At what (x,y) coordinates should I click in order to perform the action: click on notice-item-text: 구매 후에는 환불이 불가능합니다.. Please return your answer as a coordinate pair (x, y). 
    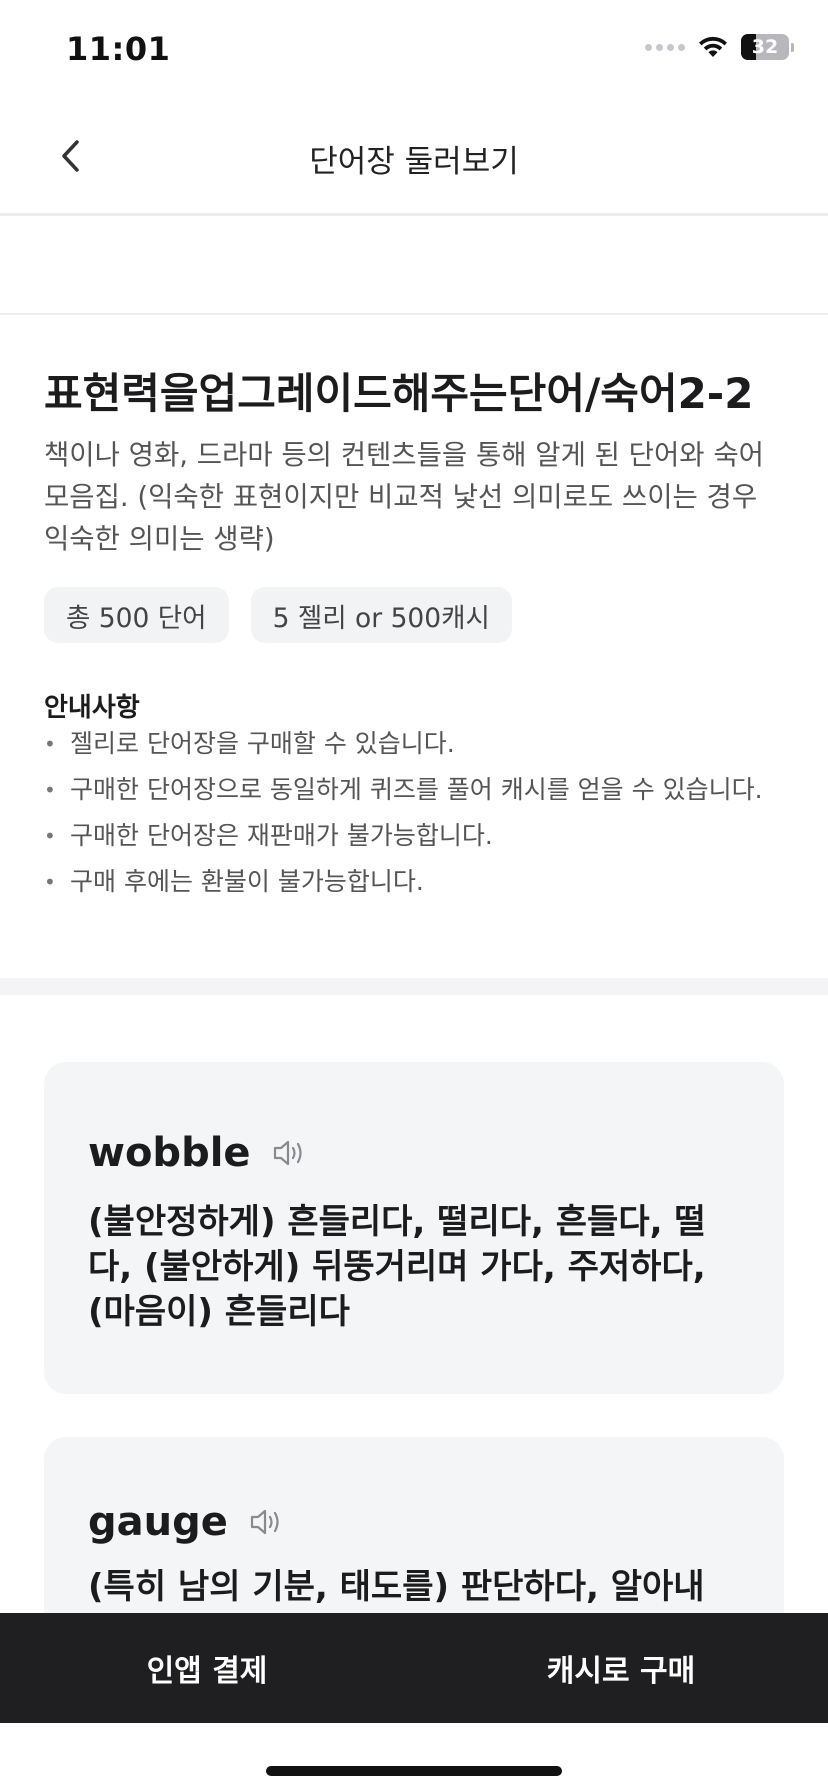
    Looking at the image, I should click on (247, 881).